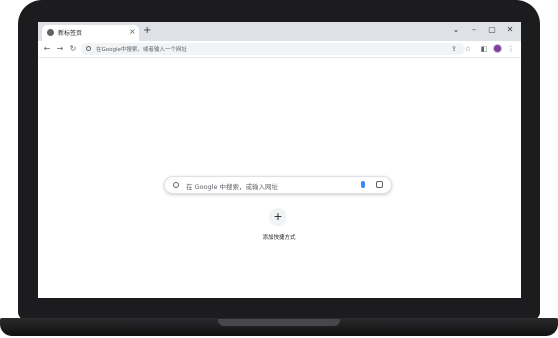  What do you see at coordinates (141, 49) in the screenshot?
I see `omnibox-placeholder: 在Google中搜索，或者输入一个网址` at bounding box center [141, 49].